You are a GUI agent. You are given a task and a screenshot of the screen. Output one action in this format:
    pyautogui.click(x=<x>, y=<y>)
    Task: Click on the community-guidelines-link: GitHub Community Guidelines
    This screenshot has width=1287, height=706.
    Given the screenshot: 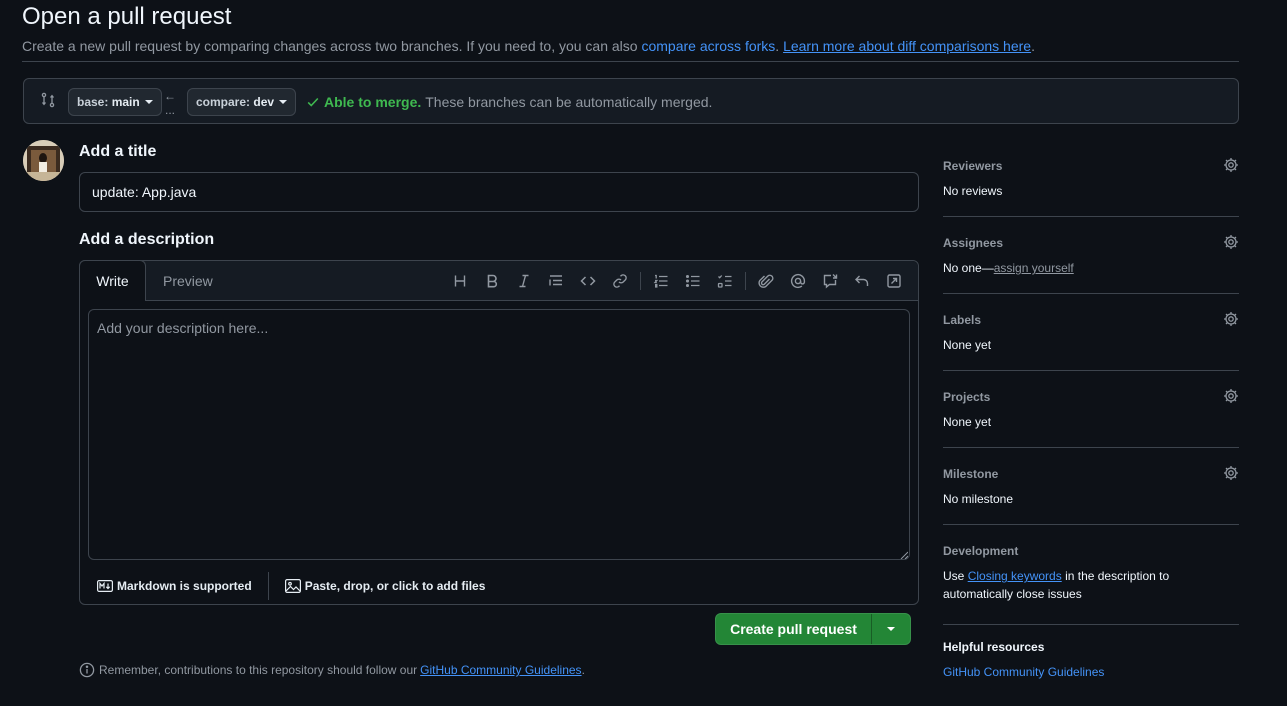 What is the action you would take?
    pyautogui.click(x=500, y=670)
    